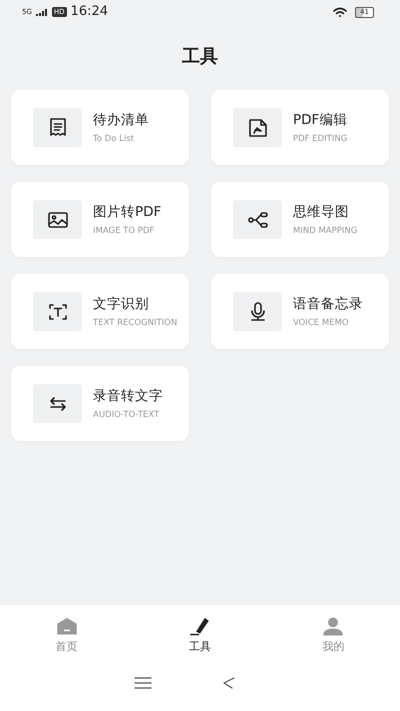 The image size is (400, 711). Describe the element at coordinates (42, 12) in the screenshot. I see `signal-icon` at that location.